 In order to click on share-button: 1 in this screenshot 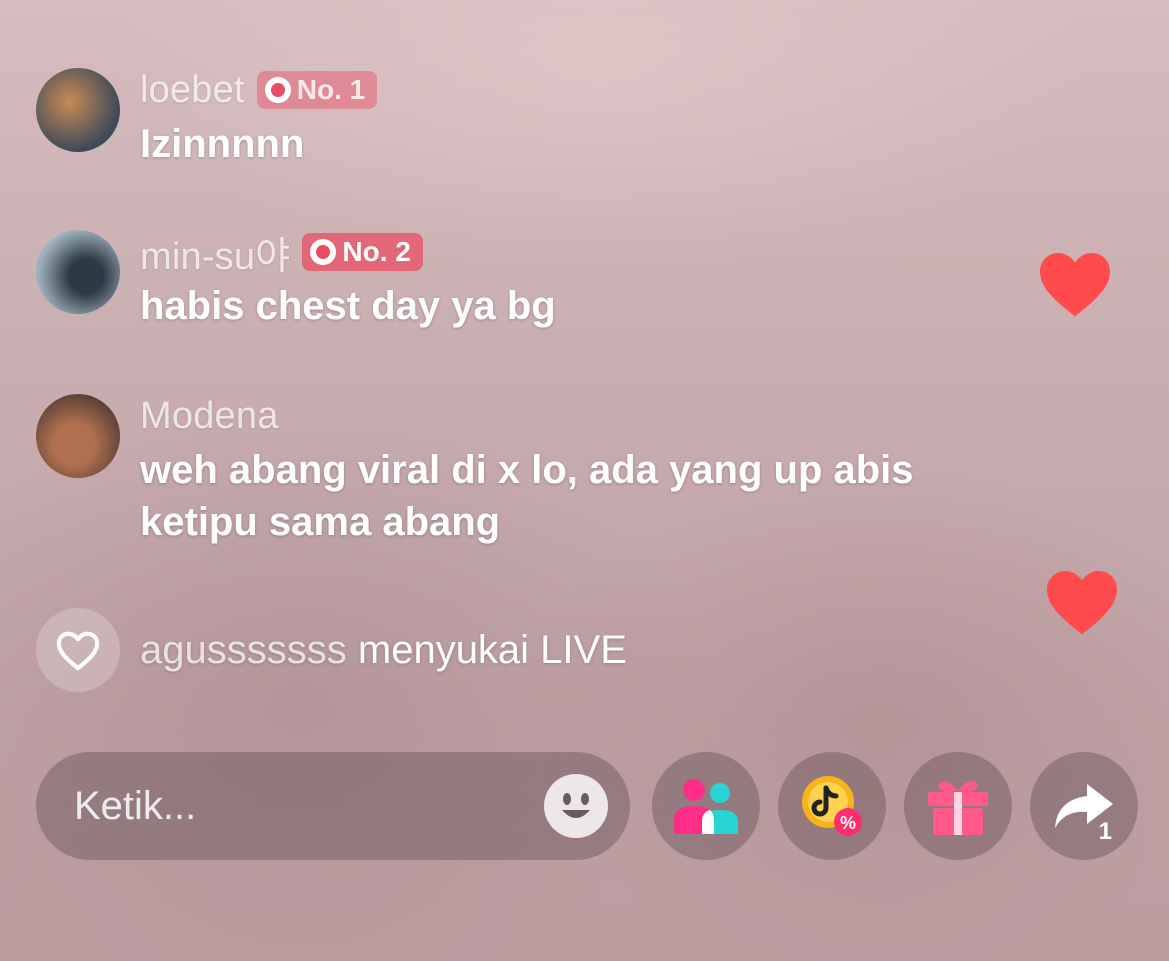, I will do `click(1084, 806)`.